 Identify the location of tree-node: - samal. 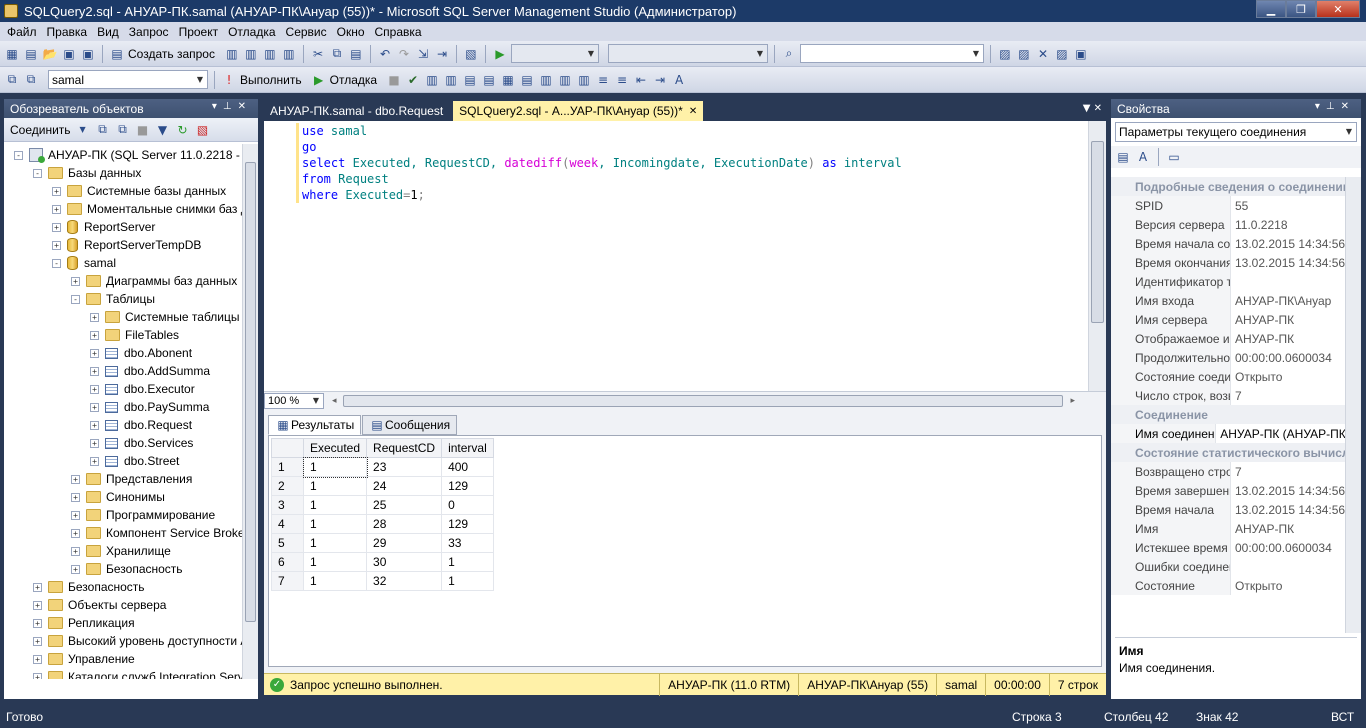
(84, 263).